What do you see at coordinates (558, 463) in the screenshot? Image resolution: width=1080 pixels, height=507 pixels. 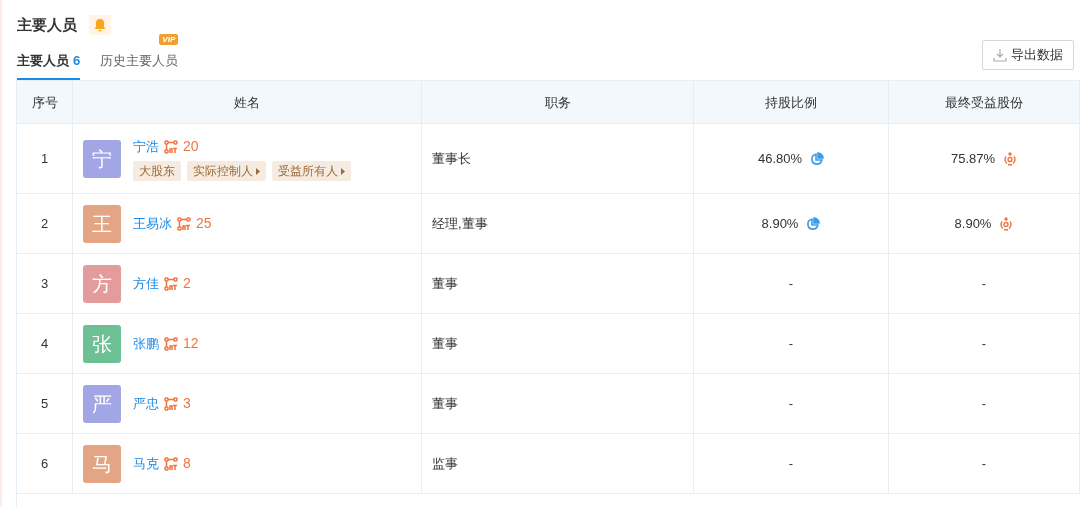 I see `table-cell: 监事` at bounding box center [558, 463].